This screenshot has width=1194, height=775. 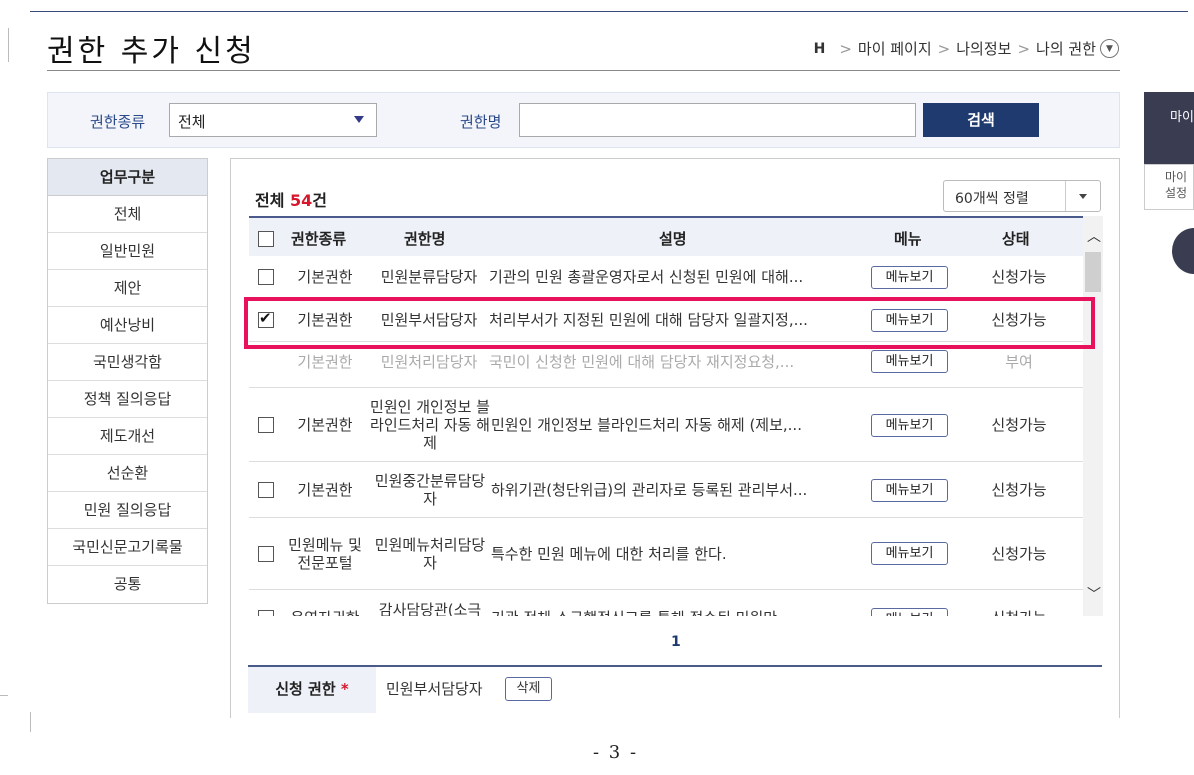 What do you see at coordinates (717, 120) in the screenshot?
I see `name-input` at bounding box center [717, 120].